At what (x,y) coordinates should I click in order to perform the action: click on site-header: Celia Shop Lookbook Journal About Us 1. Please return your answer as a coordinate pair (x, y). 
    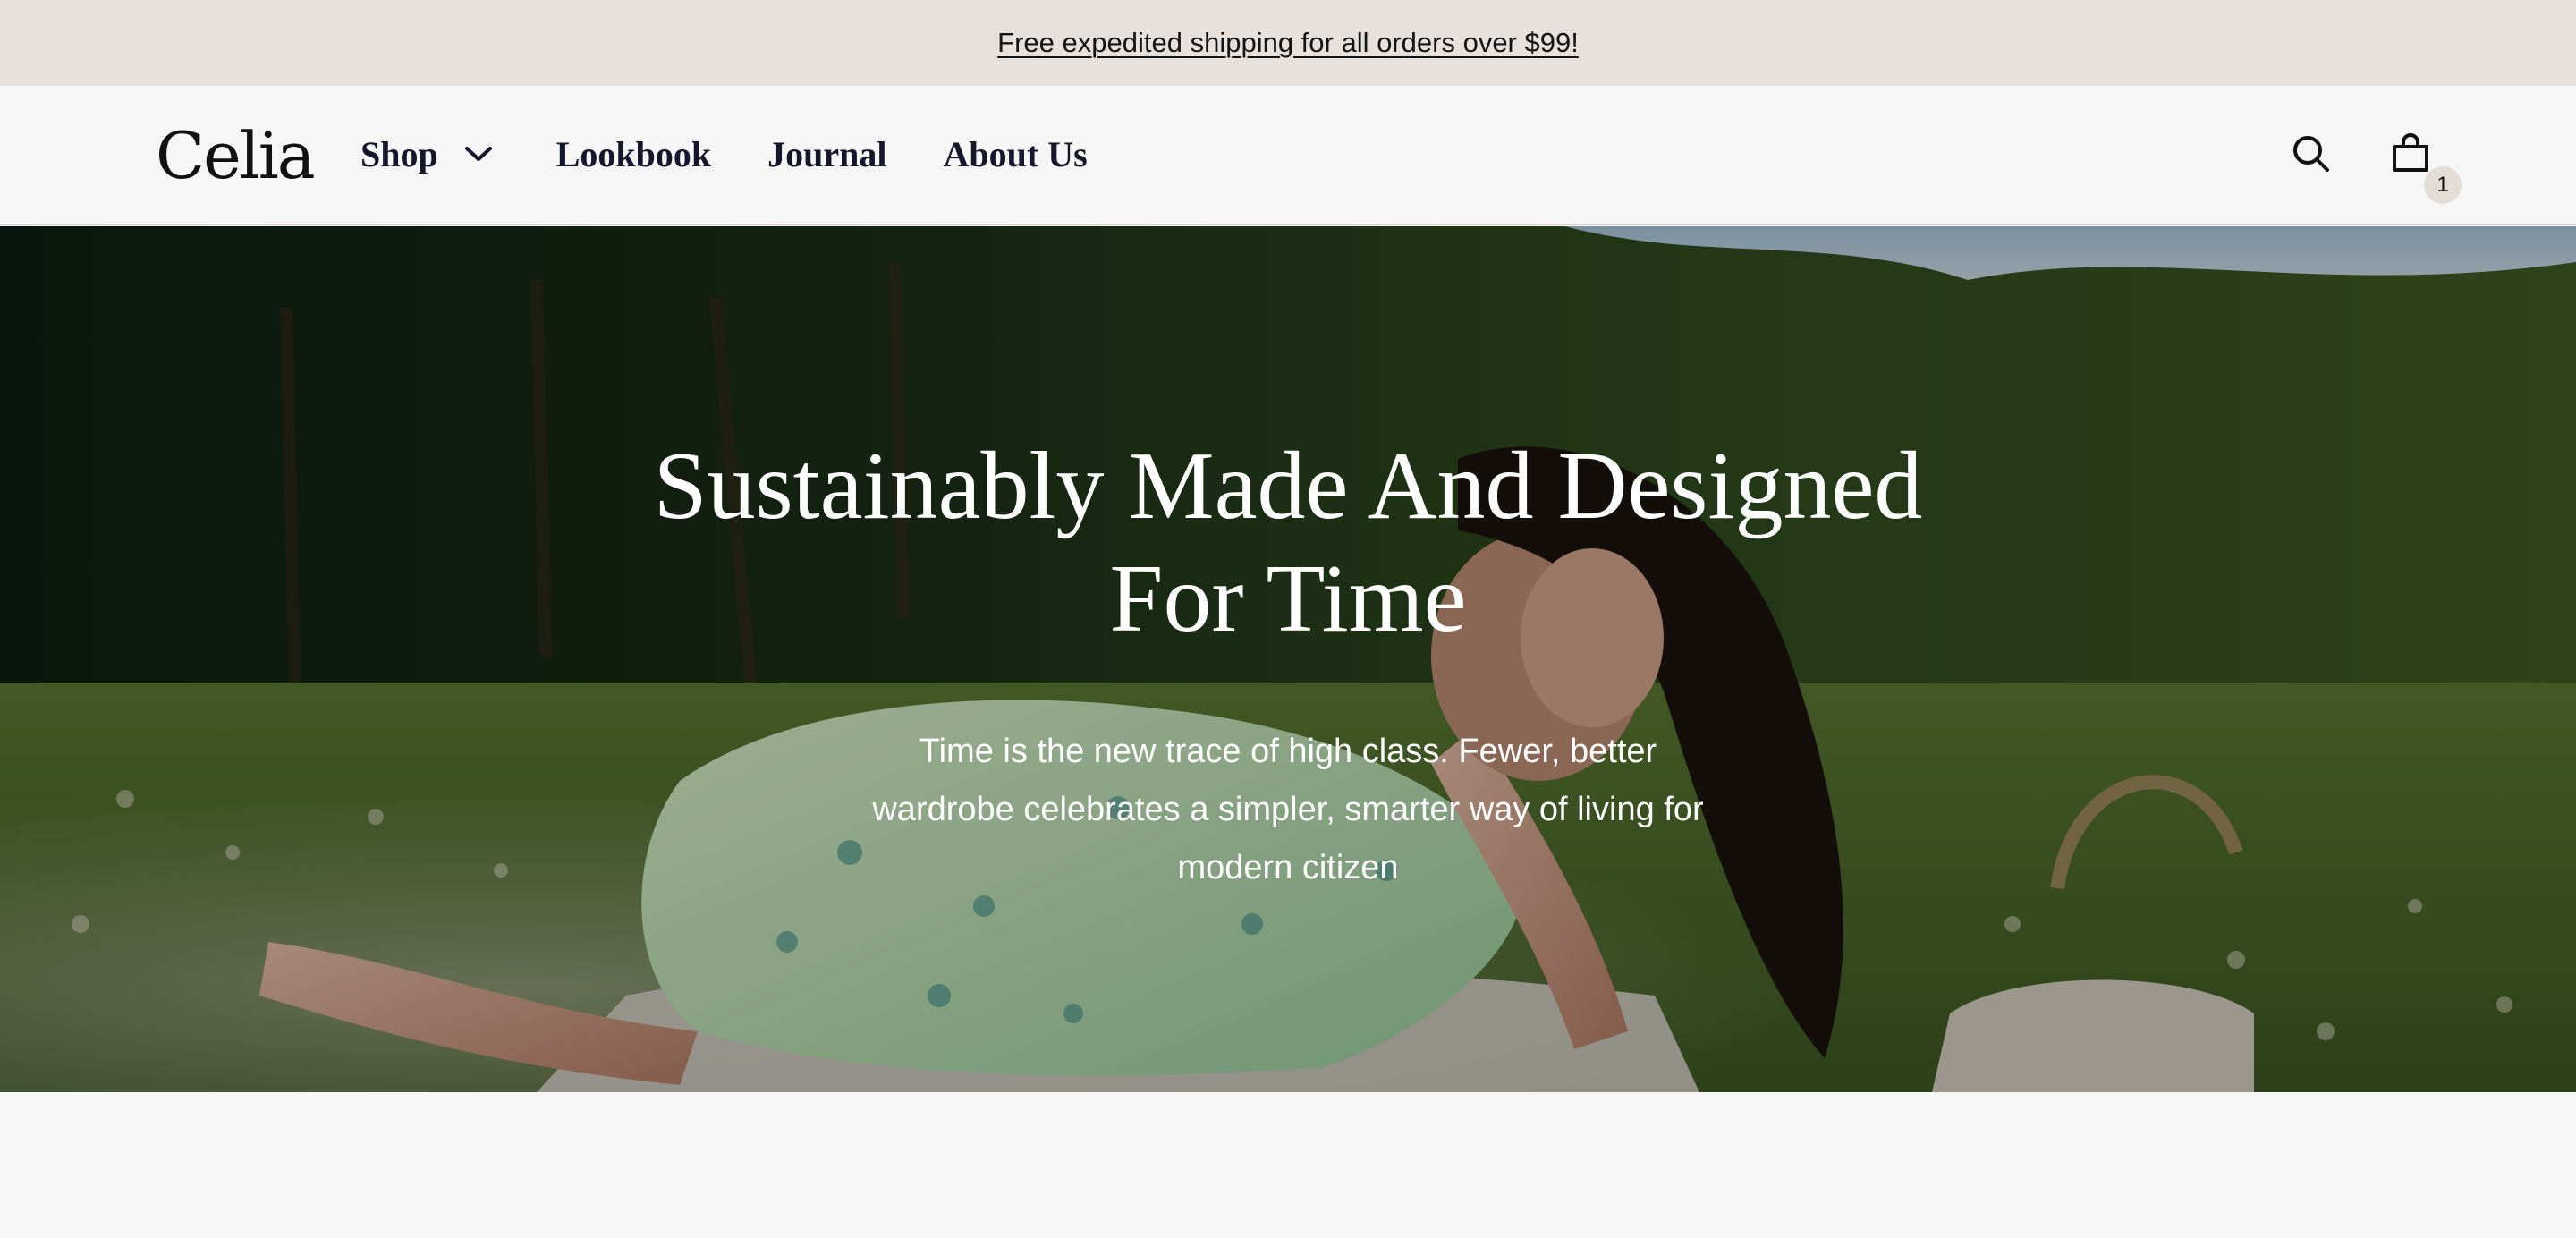
    Looking at the image, I should click on (1288, 155).